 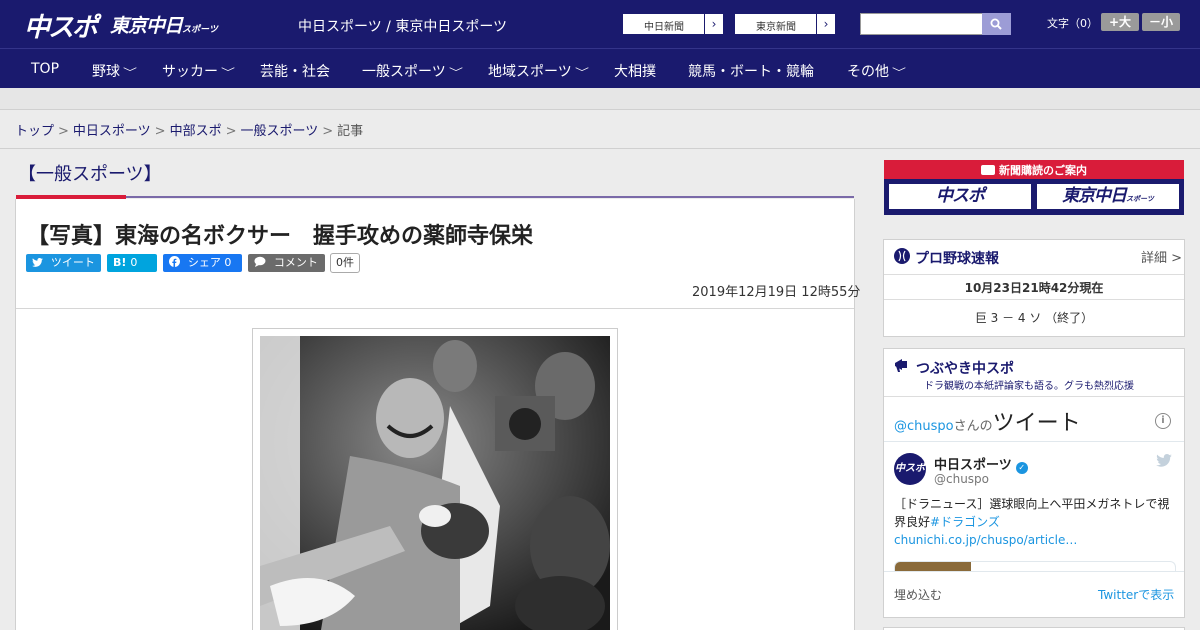 What do you see at coordinates (190, 72) in the screenshot?
I see `nav-label: サッカー` at bounding box center [190, 72].